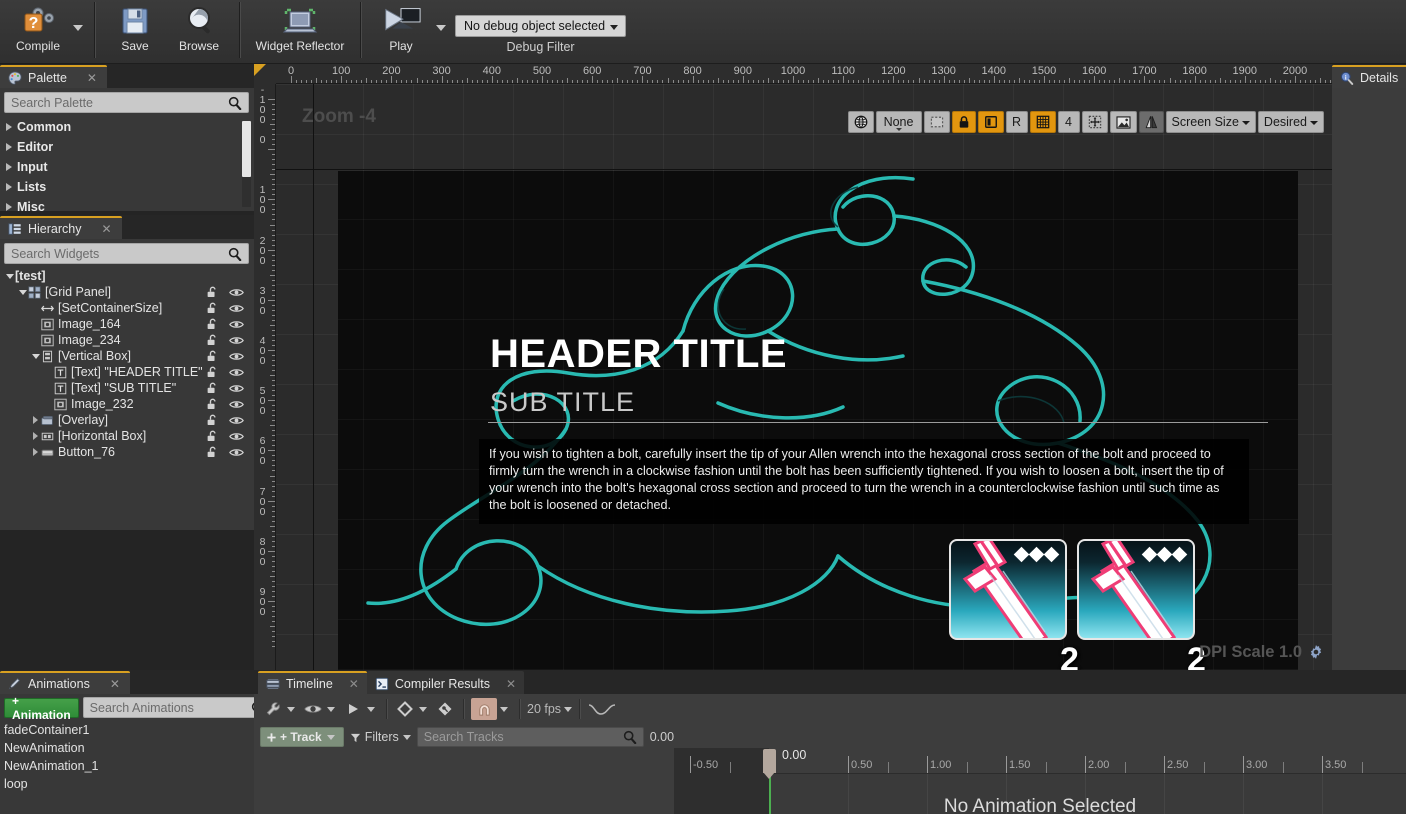 The width and height of the screenshot is (1406, 814). Describe the element at coordinates (127, 187) in the screenshot. I see `palette-category-lists: Lists` at that location.